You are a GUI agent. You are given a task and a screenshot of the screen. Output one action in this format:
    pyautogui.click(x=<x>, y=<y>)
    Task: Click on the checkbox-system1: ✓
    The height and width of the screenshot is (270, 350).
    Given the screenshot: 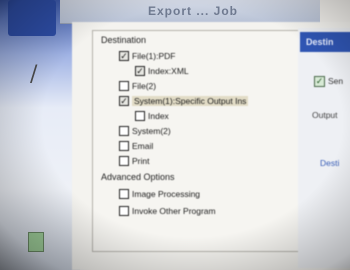 What is the action you would take?
    pyautogui.click(x=124, y=101)
    